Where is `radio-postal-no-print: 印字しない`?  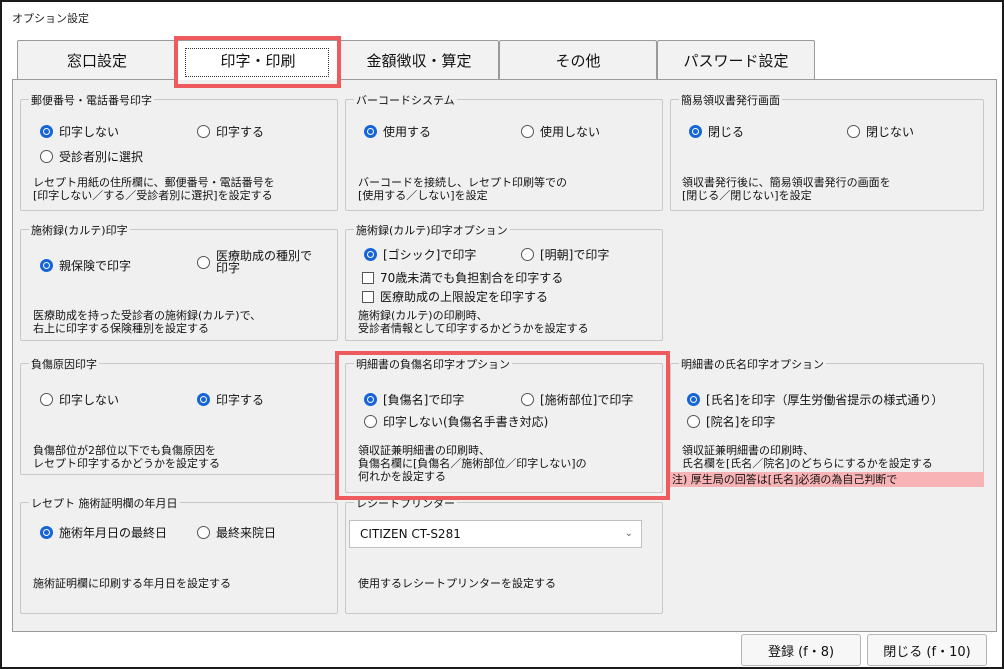 radio-postal-no-print: 印字しない is located at coordinates (79, 131).